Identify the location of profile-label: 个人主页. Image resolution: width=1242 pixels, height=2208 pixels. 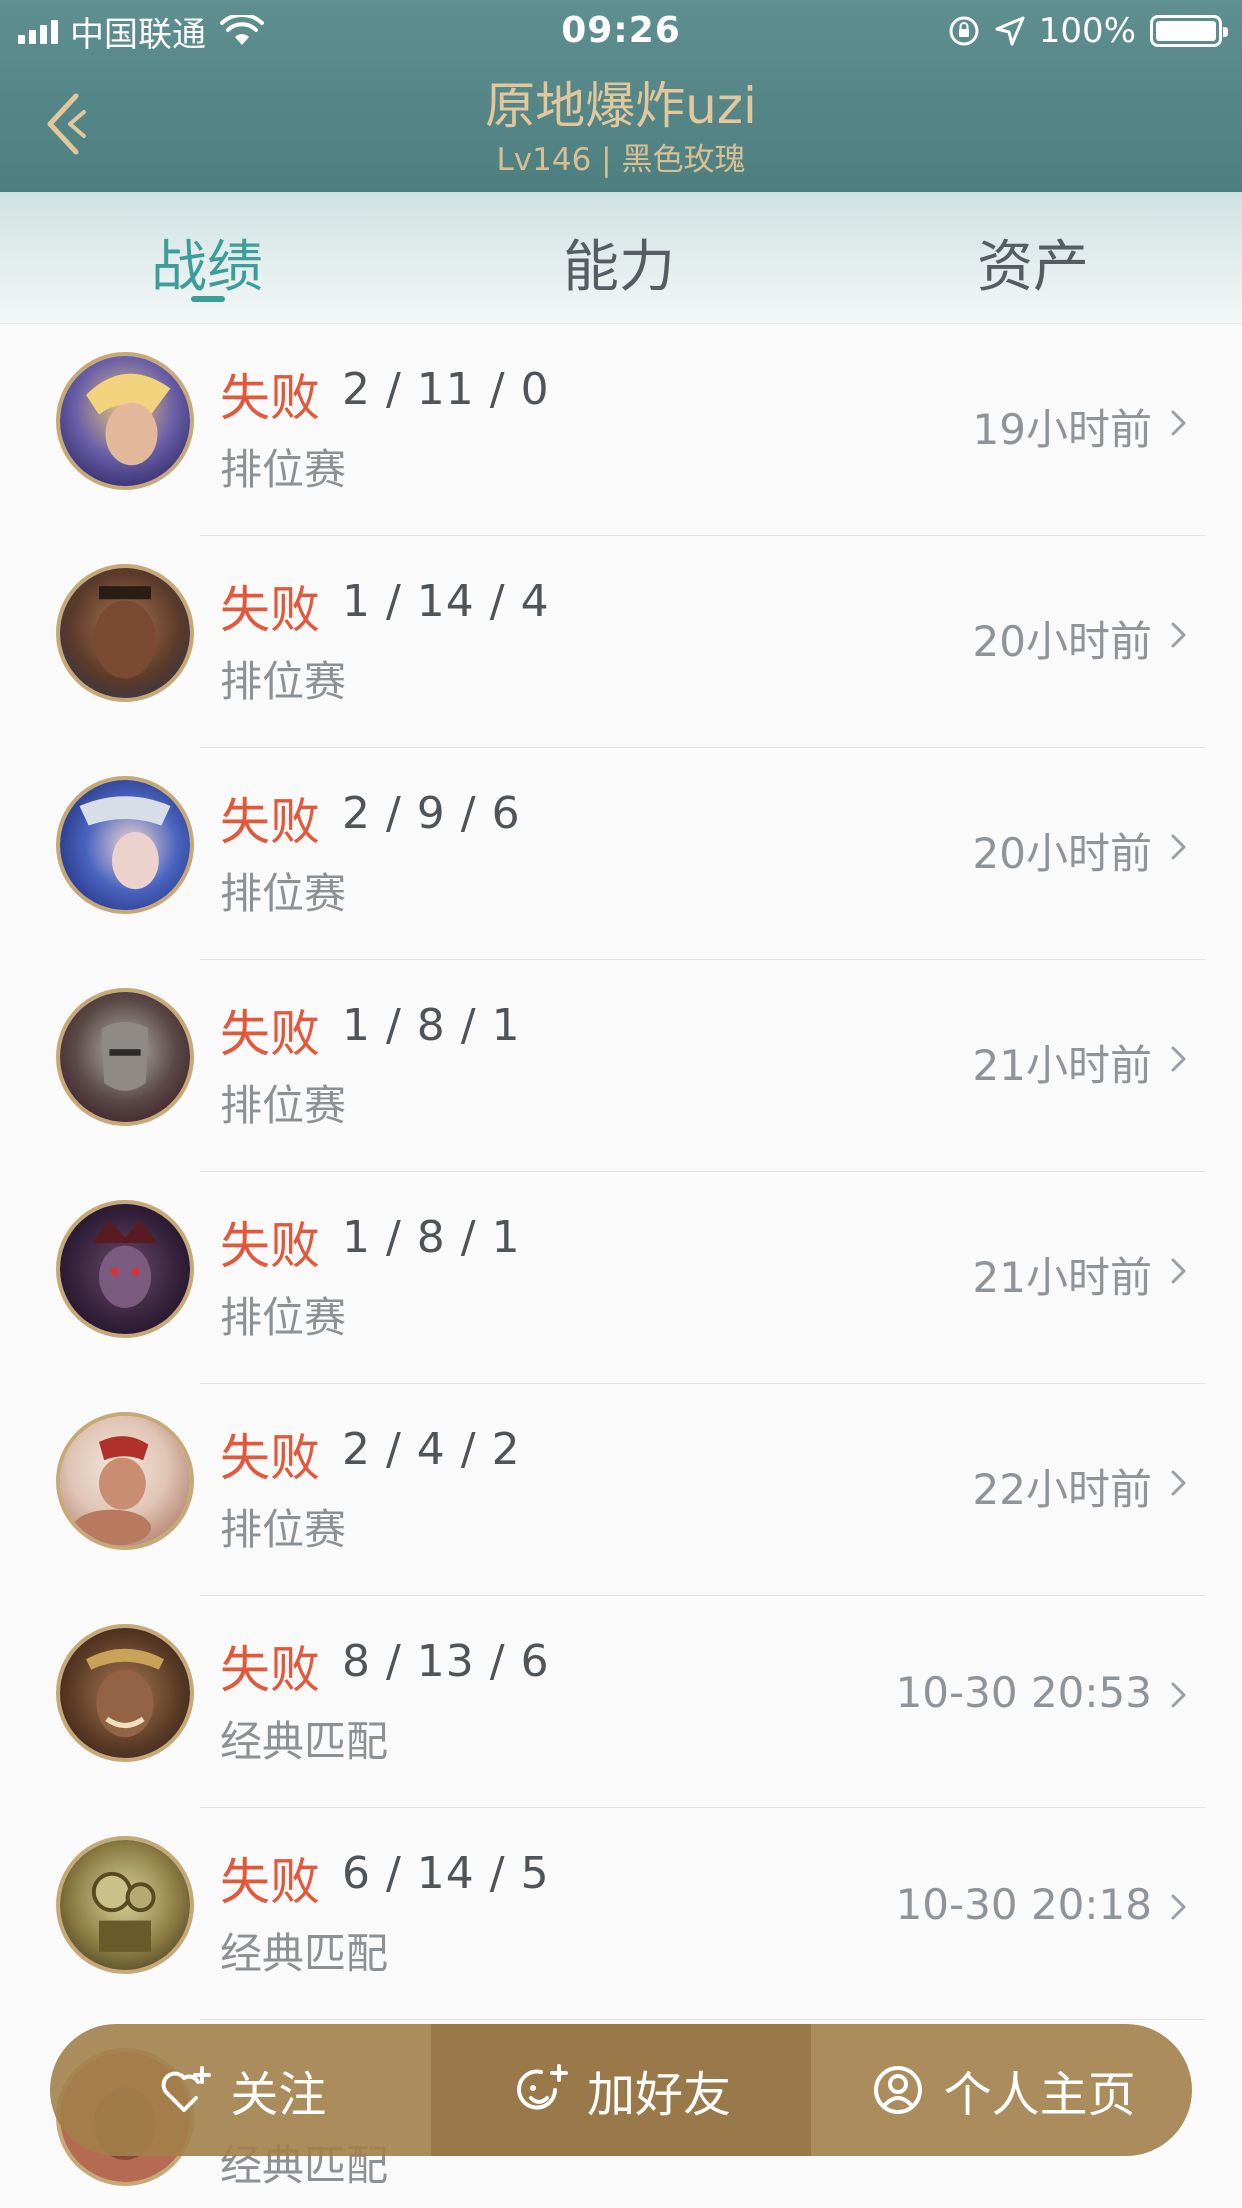
(1039, 2095).